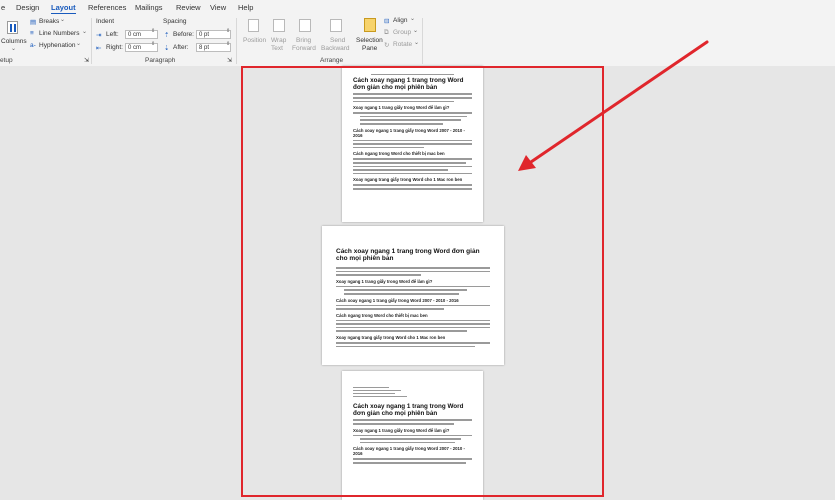 This screenshot has width=835, height=500. I want to click on rotate-icon: ↻, so click(387, 45).